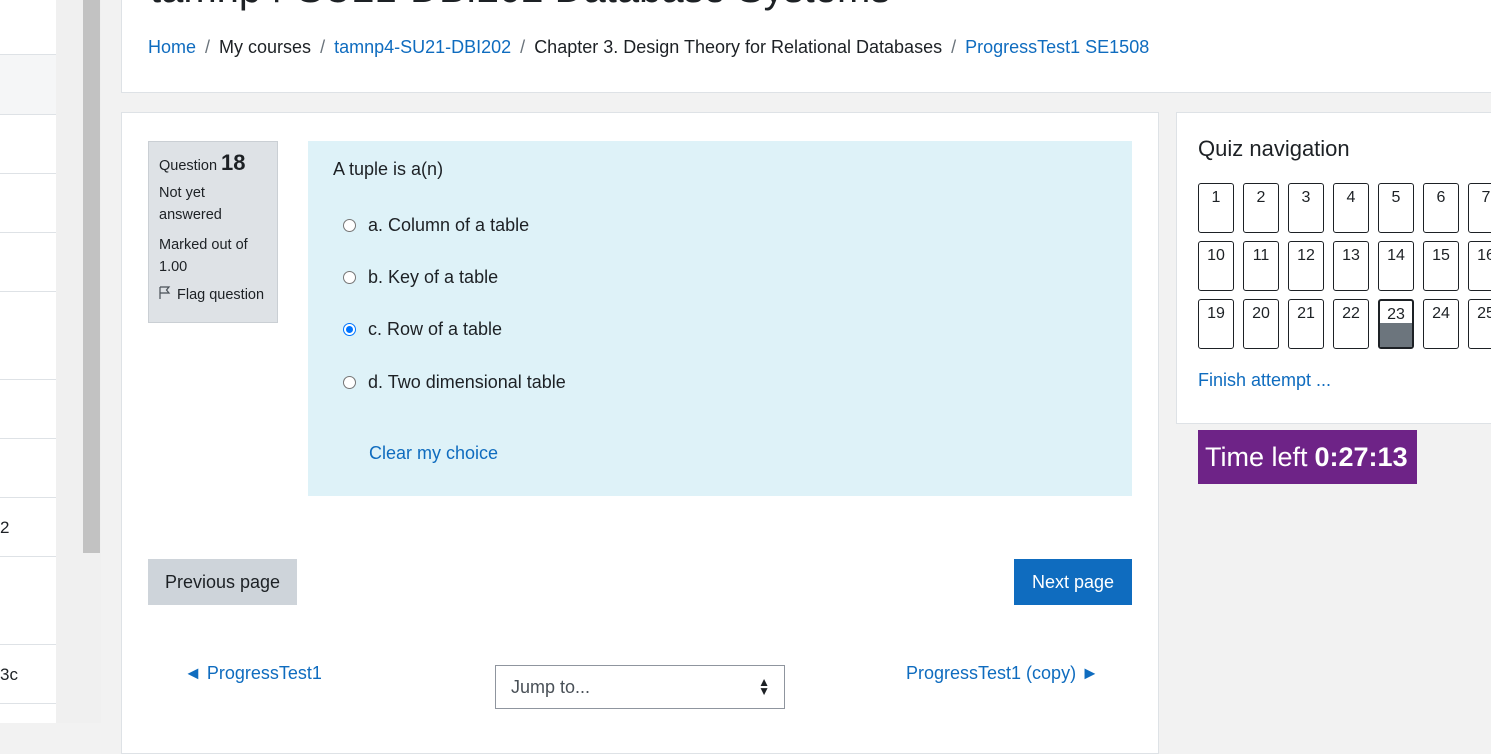 The image size is (1491, 754). I want to click on question-nav-button: 13, so click(1351, 266).